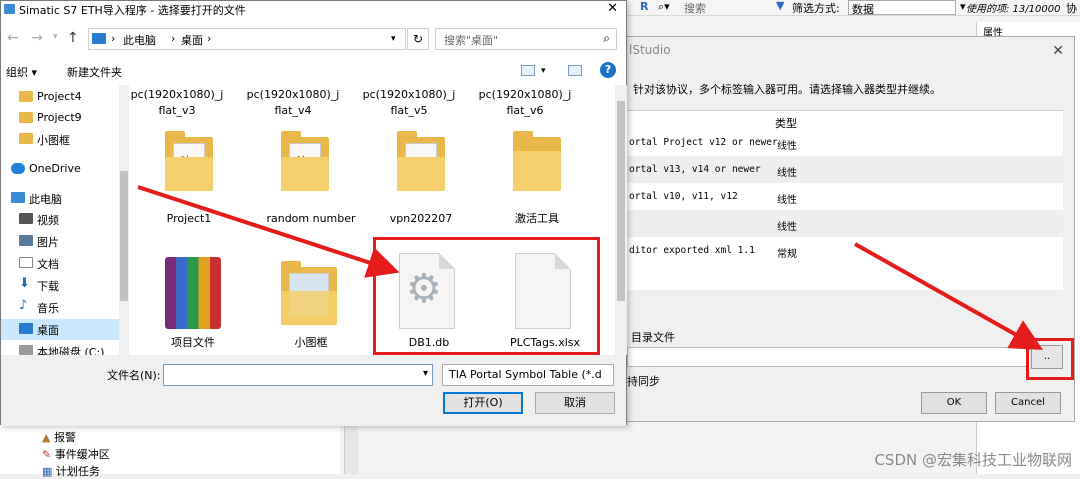  I want to click on arrow-to-browse, so click(948, 296).